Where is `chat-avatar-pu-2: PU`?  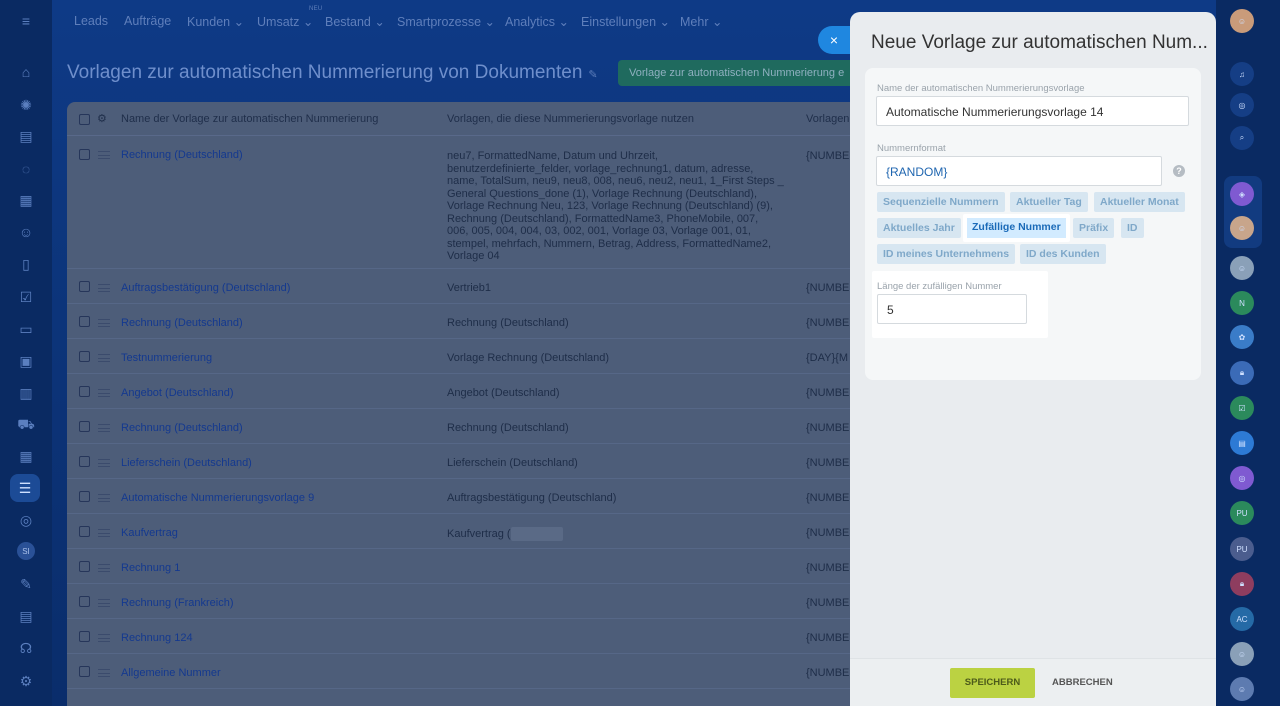 chat-avatar-pu-2: PU is located at coordinates (1242, 549).